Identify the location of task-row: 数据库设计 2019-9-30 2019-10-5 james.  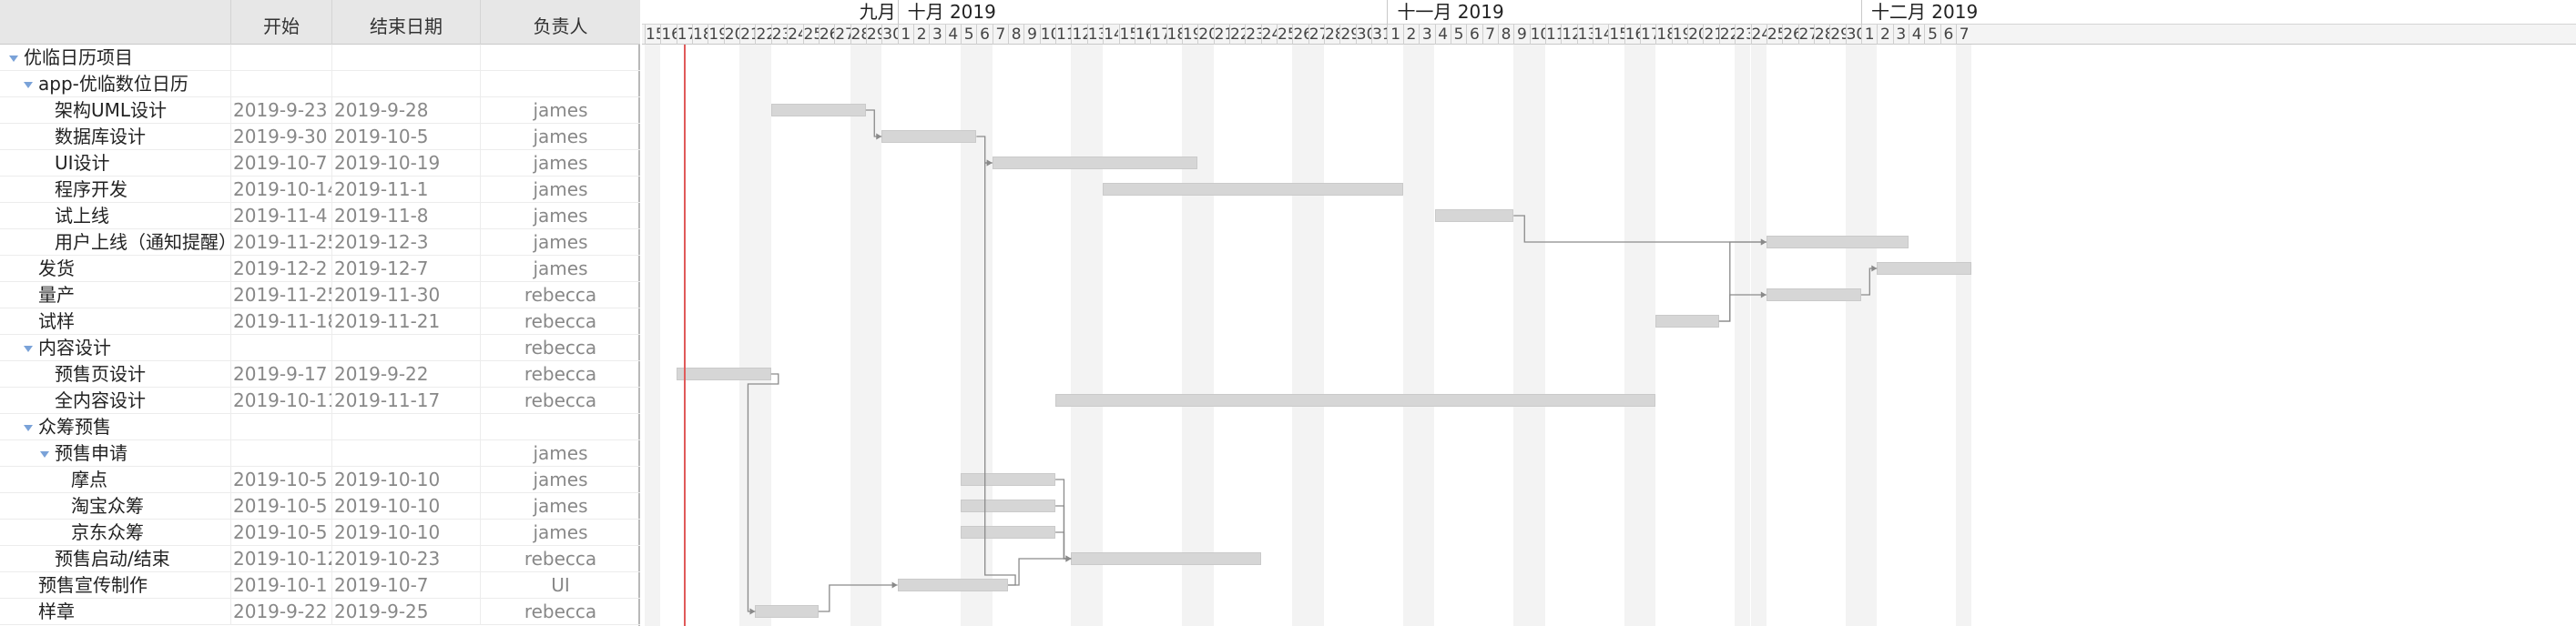
(320, 137).